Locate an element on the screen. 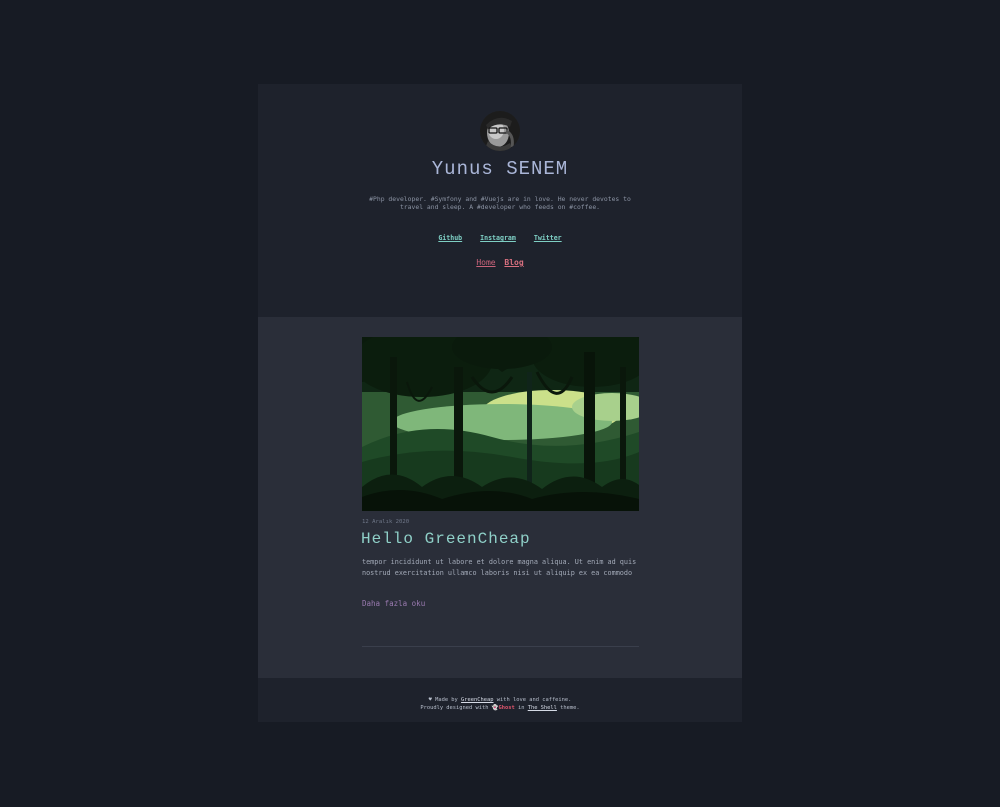  post-date: 12 Aralık 2020 is located at coordinates (386, 522).